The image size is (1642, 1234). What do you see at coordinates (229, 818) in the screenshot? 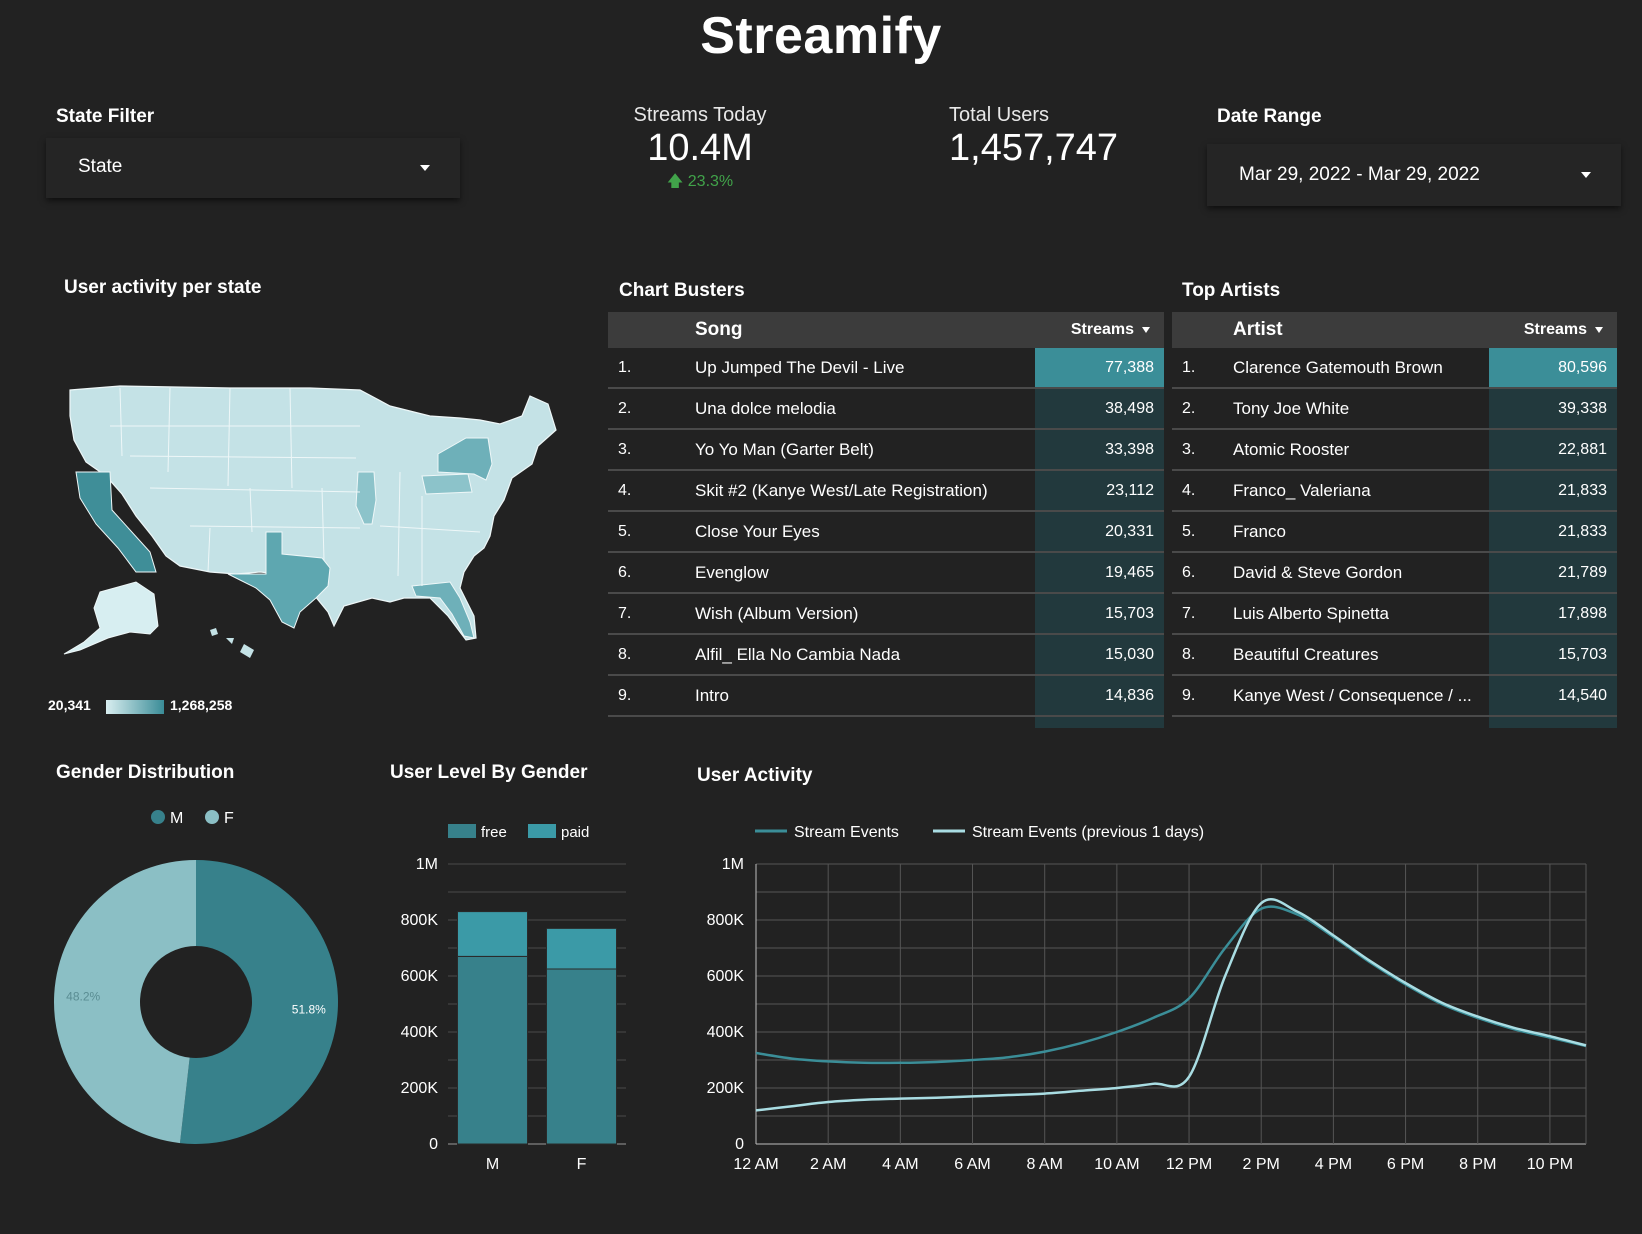
I see `legend-label-f: F` at bounding box center [229, 818].